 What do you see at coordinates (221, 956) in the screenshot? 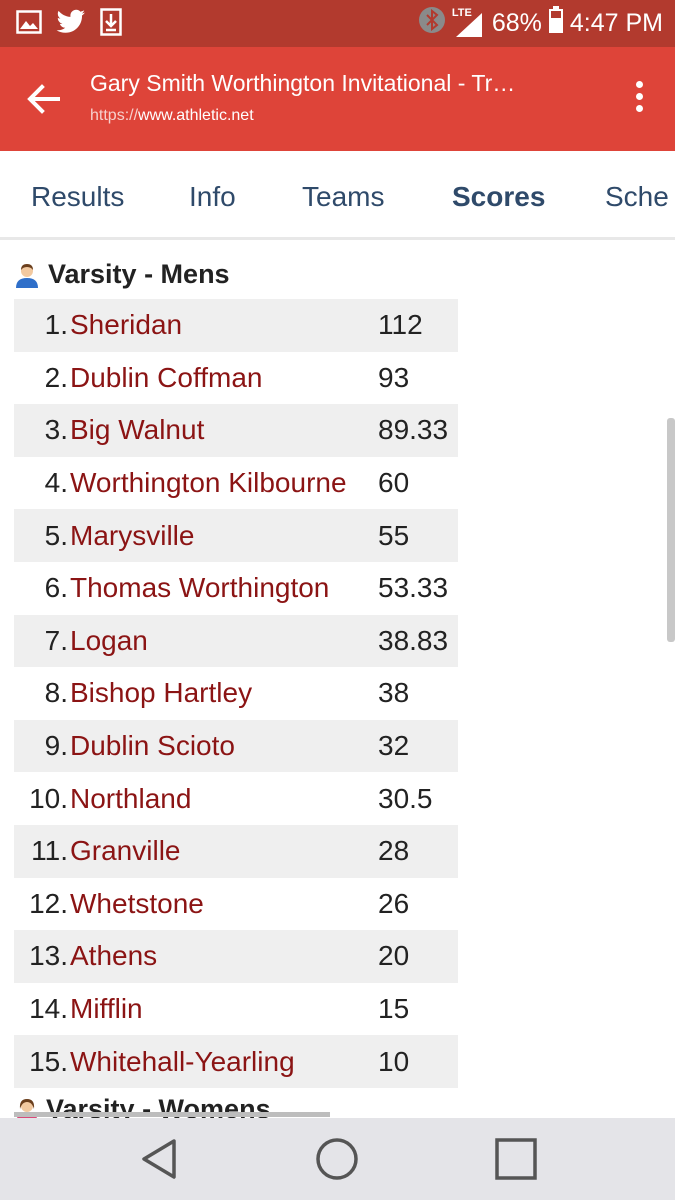
I see `team-link: Athens` at bounding box center [221, 956].